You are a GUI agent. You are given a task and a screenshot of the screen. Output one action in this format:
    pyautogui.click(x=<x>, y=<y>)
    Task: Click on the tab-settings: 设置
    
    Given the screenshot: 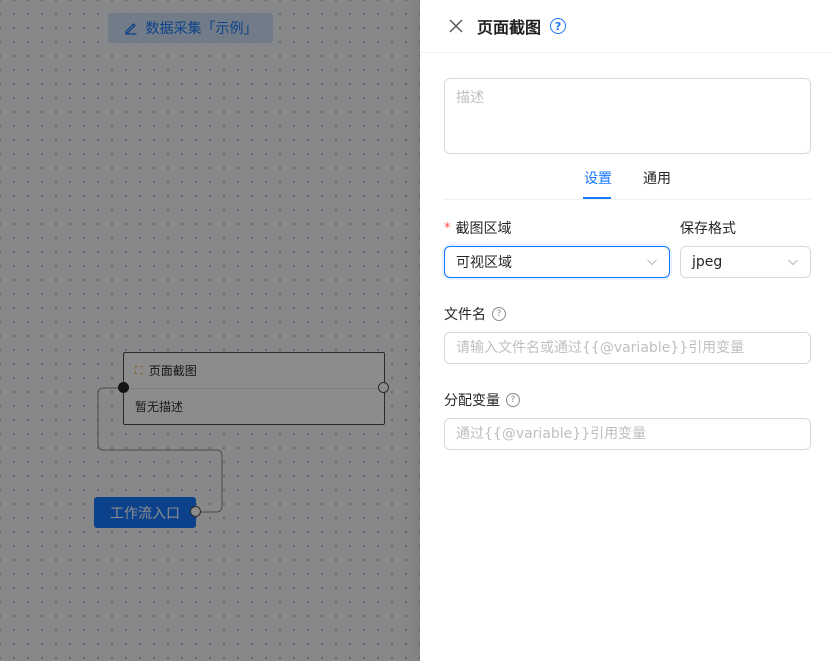 What is the action you would take?
    pyautogui.click(x=598, y=178)
    